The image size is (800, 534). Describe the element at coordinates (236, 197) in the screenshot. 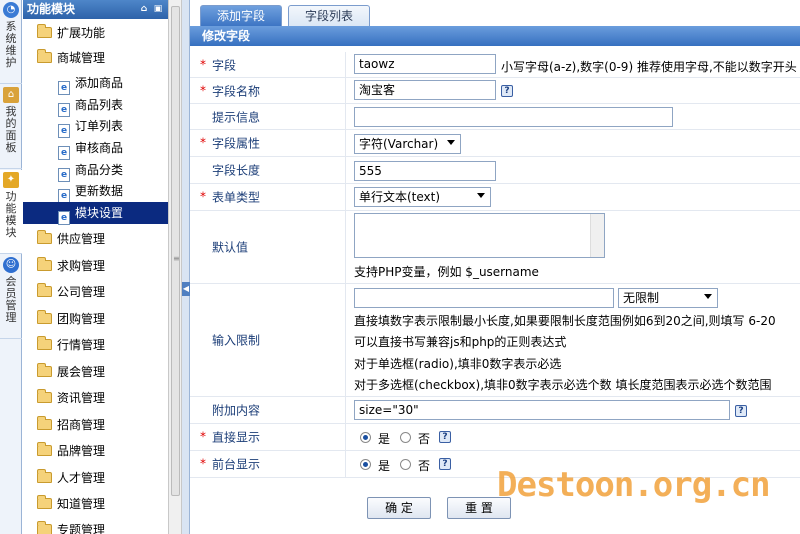

I see `type-label: 表单类型` at that location.